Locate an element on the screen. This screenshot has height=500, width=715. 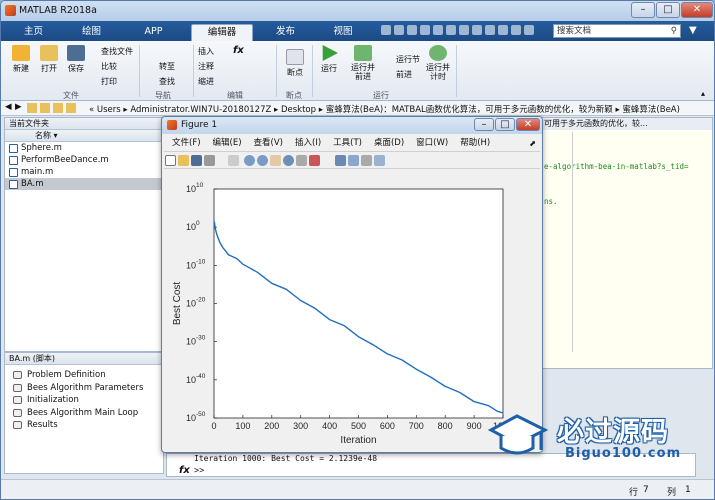
save-icon is located at coordinates (196, 160).